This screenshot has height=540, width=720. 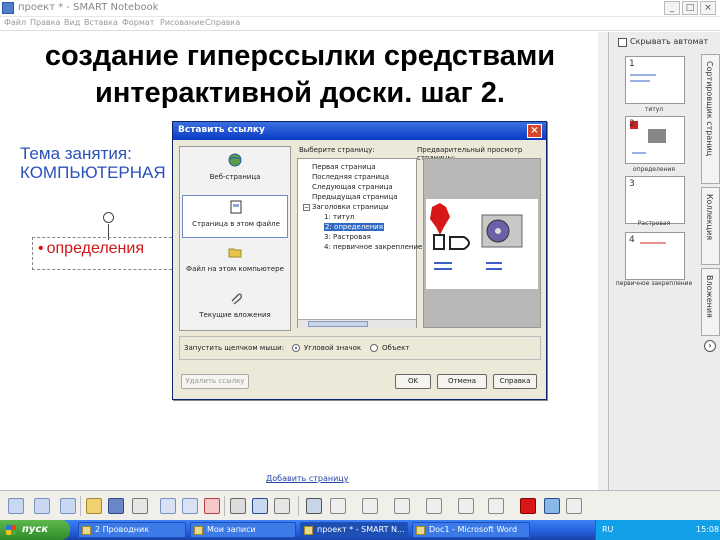 I want to click on tree-first-page: Первая страница, so click(x=344, y=167).